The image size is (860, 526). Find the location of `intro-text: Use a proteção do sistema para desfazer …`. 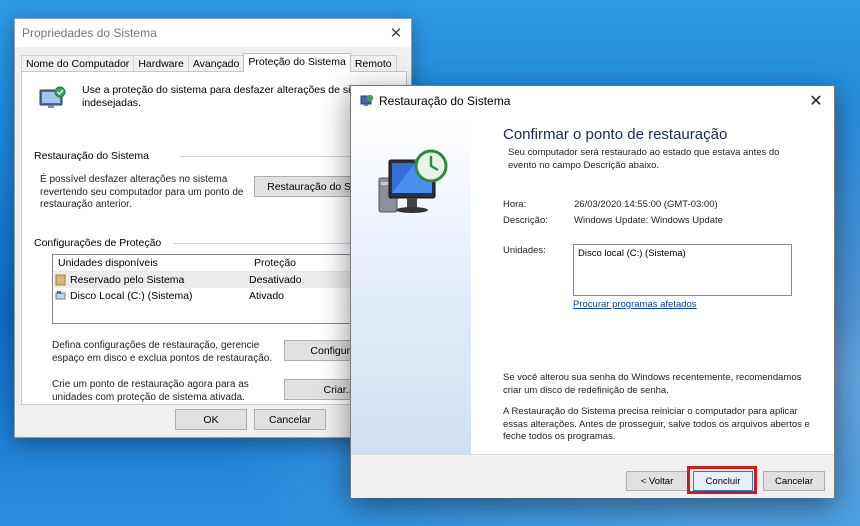

intro-text: Use a proteção do sistema para desfazer … is located at coordinates (231, 96).